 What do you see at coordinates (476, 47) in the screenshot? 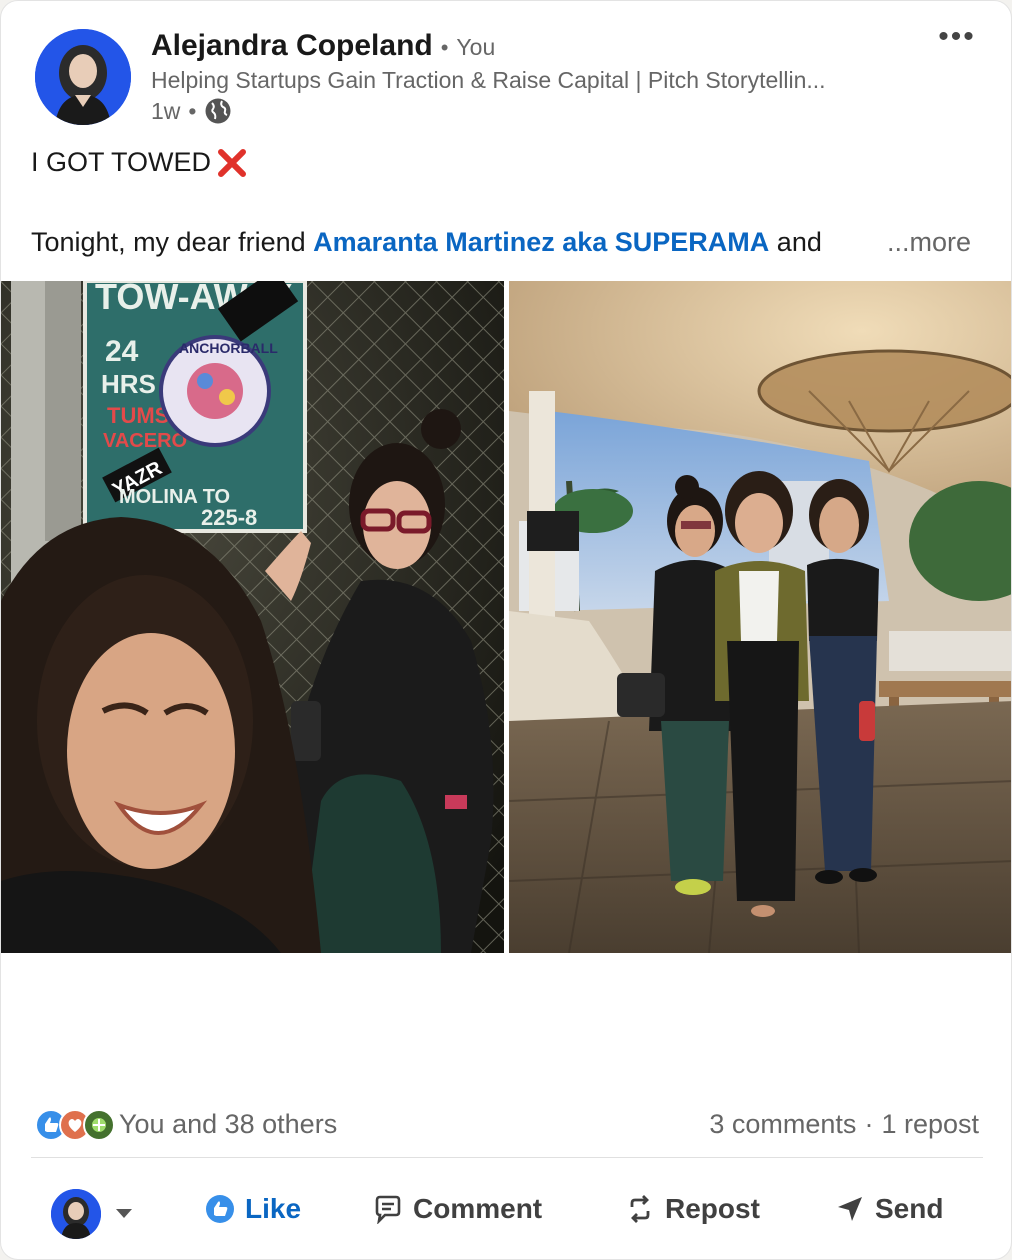
I see `relation-label: You` at bounding box center [476, 47].